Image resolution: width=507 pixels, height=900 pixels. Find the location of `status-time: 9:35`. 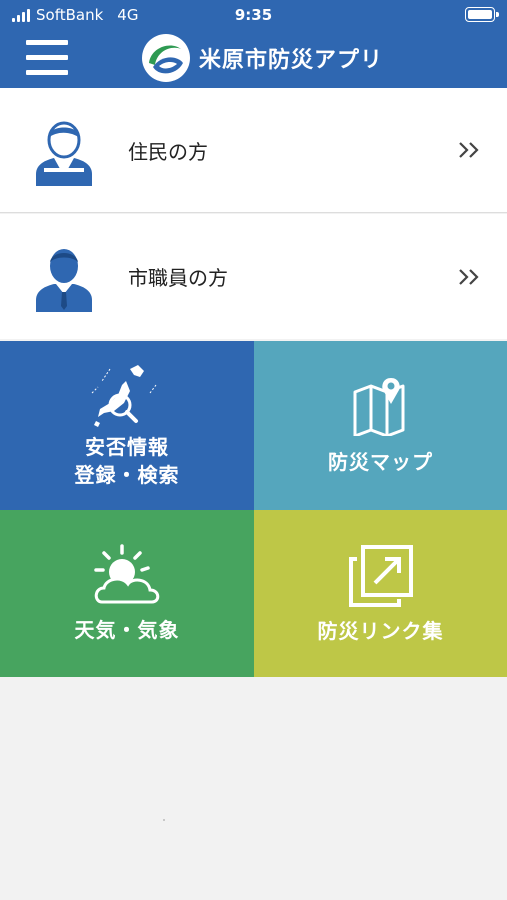

status-time: 9:35 is located at coordinates (253, 15).